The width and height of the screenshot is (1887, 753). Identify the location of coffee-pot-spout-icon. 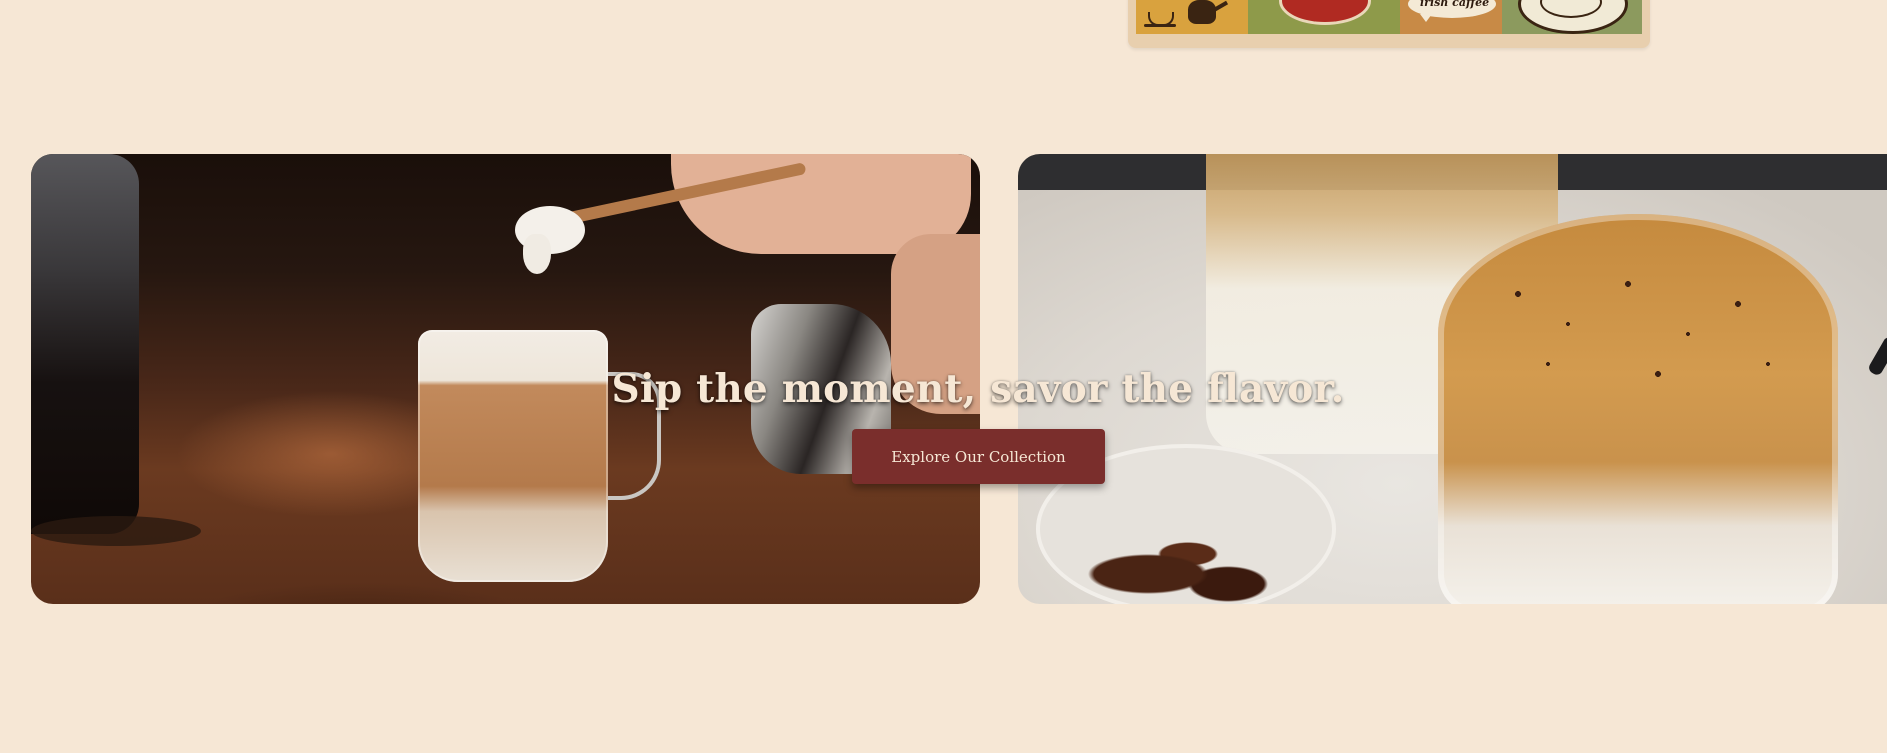
(1221, 6).